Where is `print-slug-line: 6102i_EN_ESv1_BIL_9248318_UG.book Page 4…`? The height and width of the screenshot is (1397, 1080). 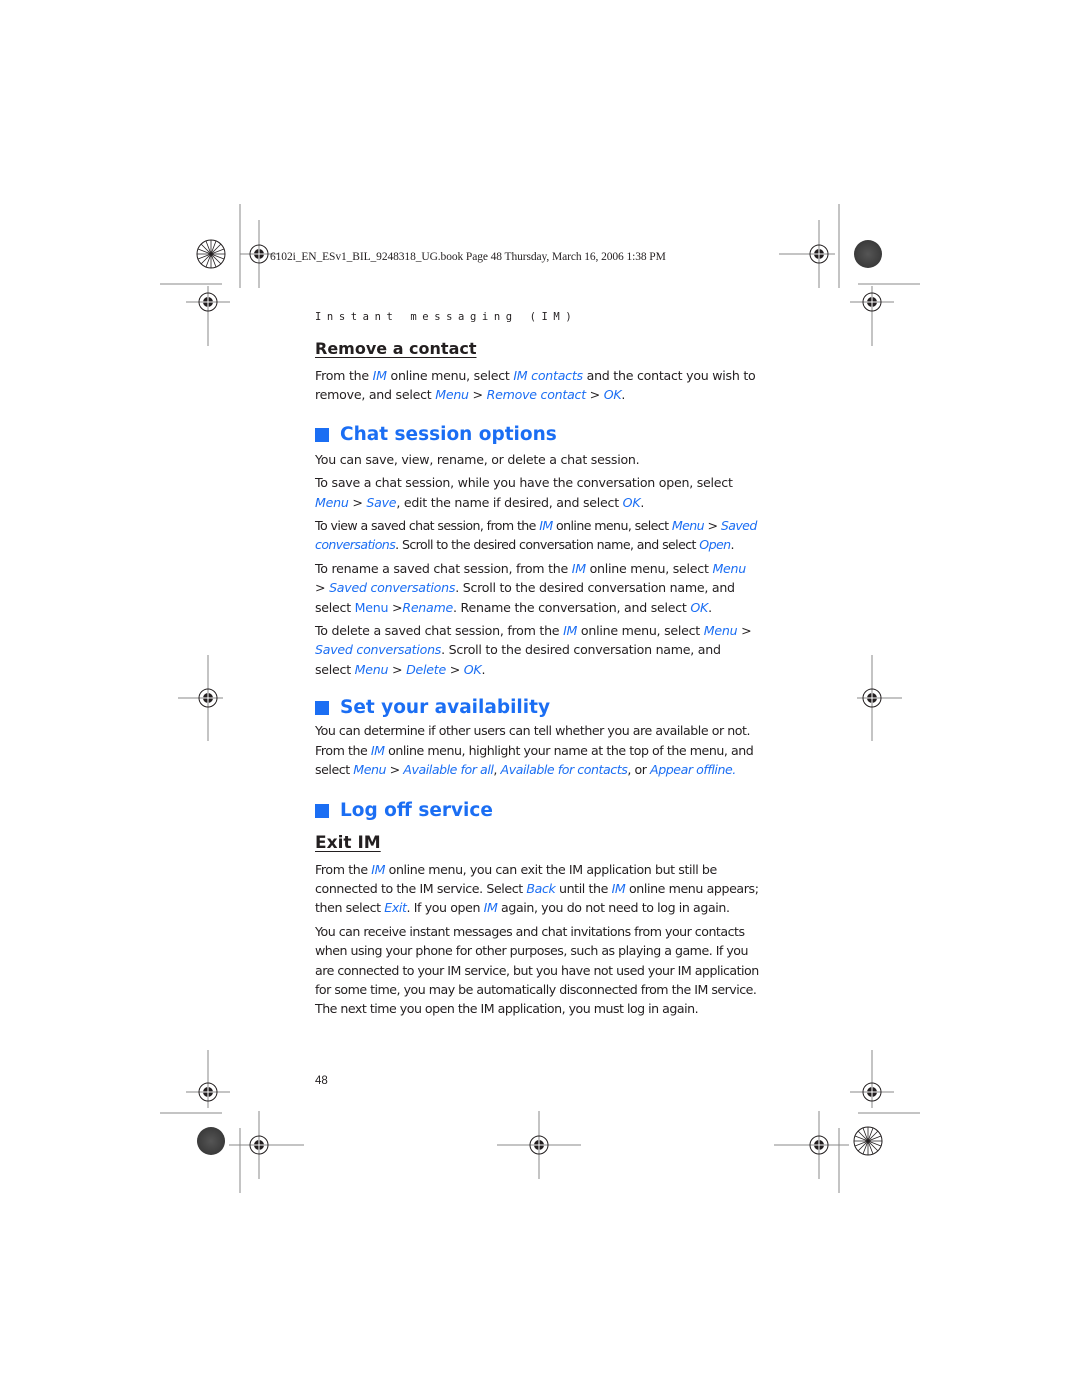 print-slug-line: 6102i_EN_ESv1_BIL_9248318_UG.book Page 4… is located at coordinates (468, 257).